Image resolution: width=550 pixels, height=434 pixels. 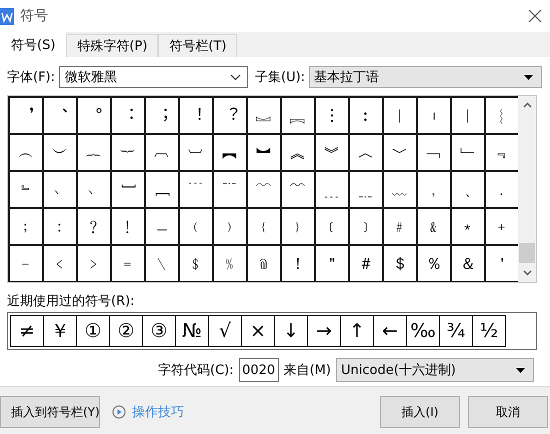 I want to click on symbol-cell: ︐, so click(x=27, y=116).